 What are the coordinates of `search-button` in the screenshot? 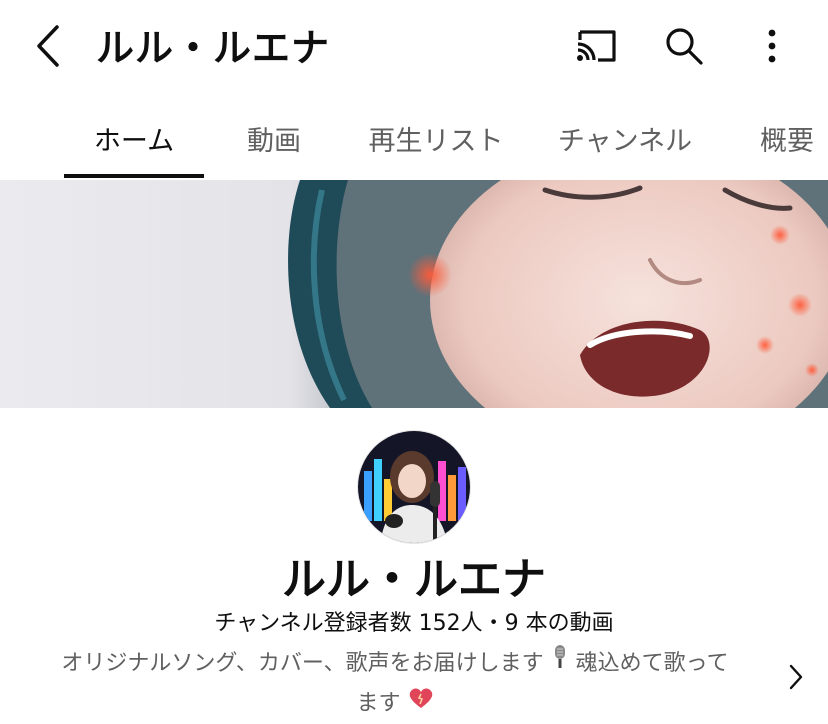 It's located at (684, 48).